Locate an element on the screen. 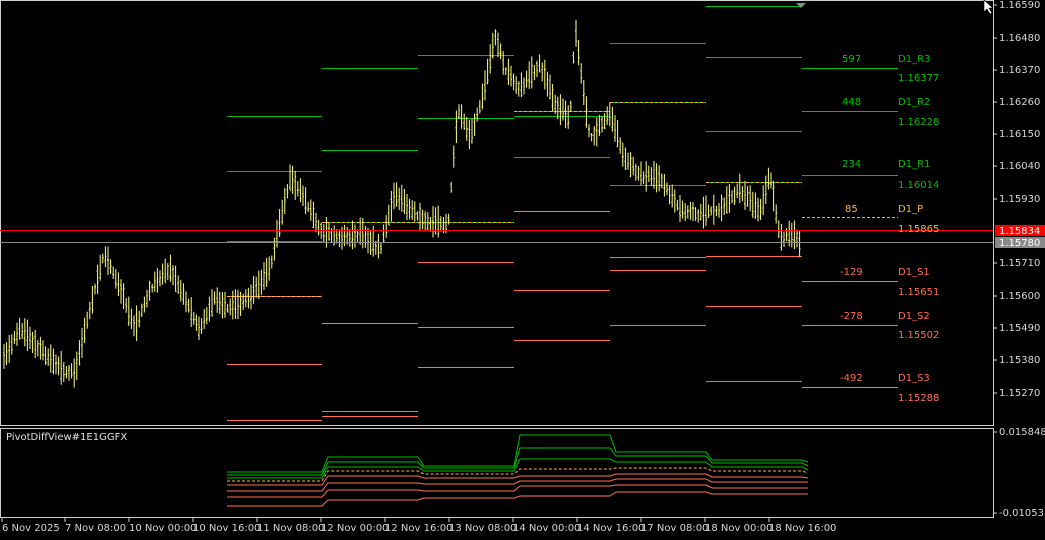 Image resolution: width=1045 pixels, height=540 pixels. time-label: 6 Nov 2025 is located at coordinates (31, 528).